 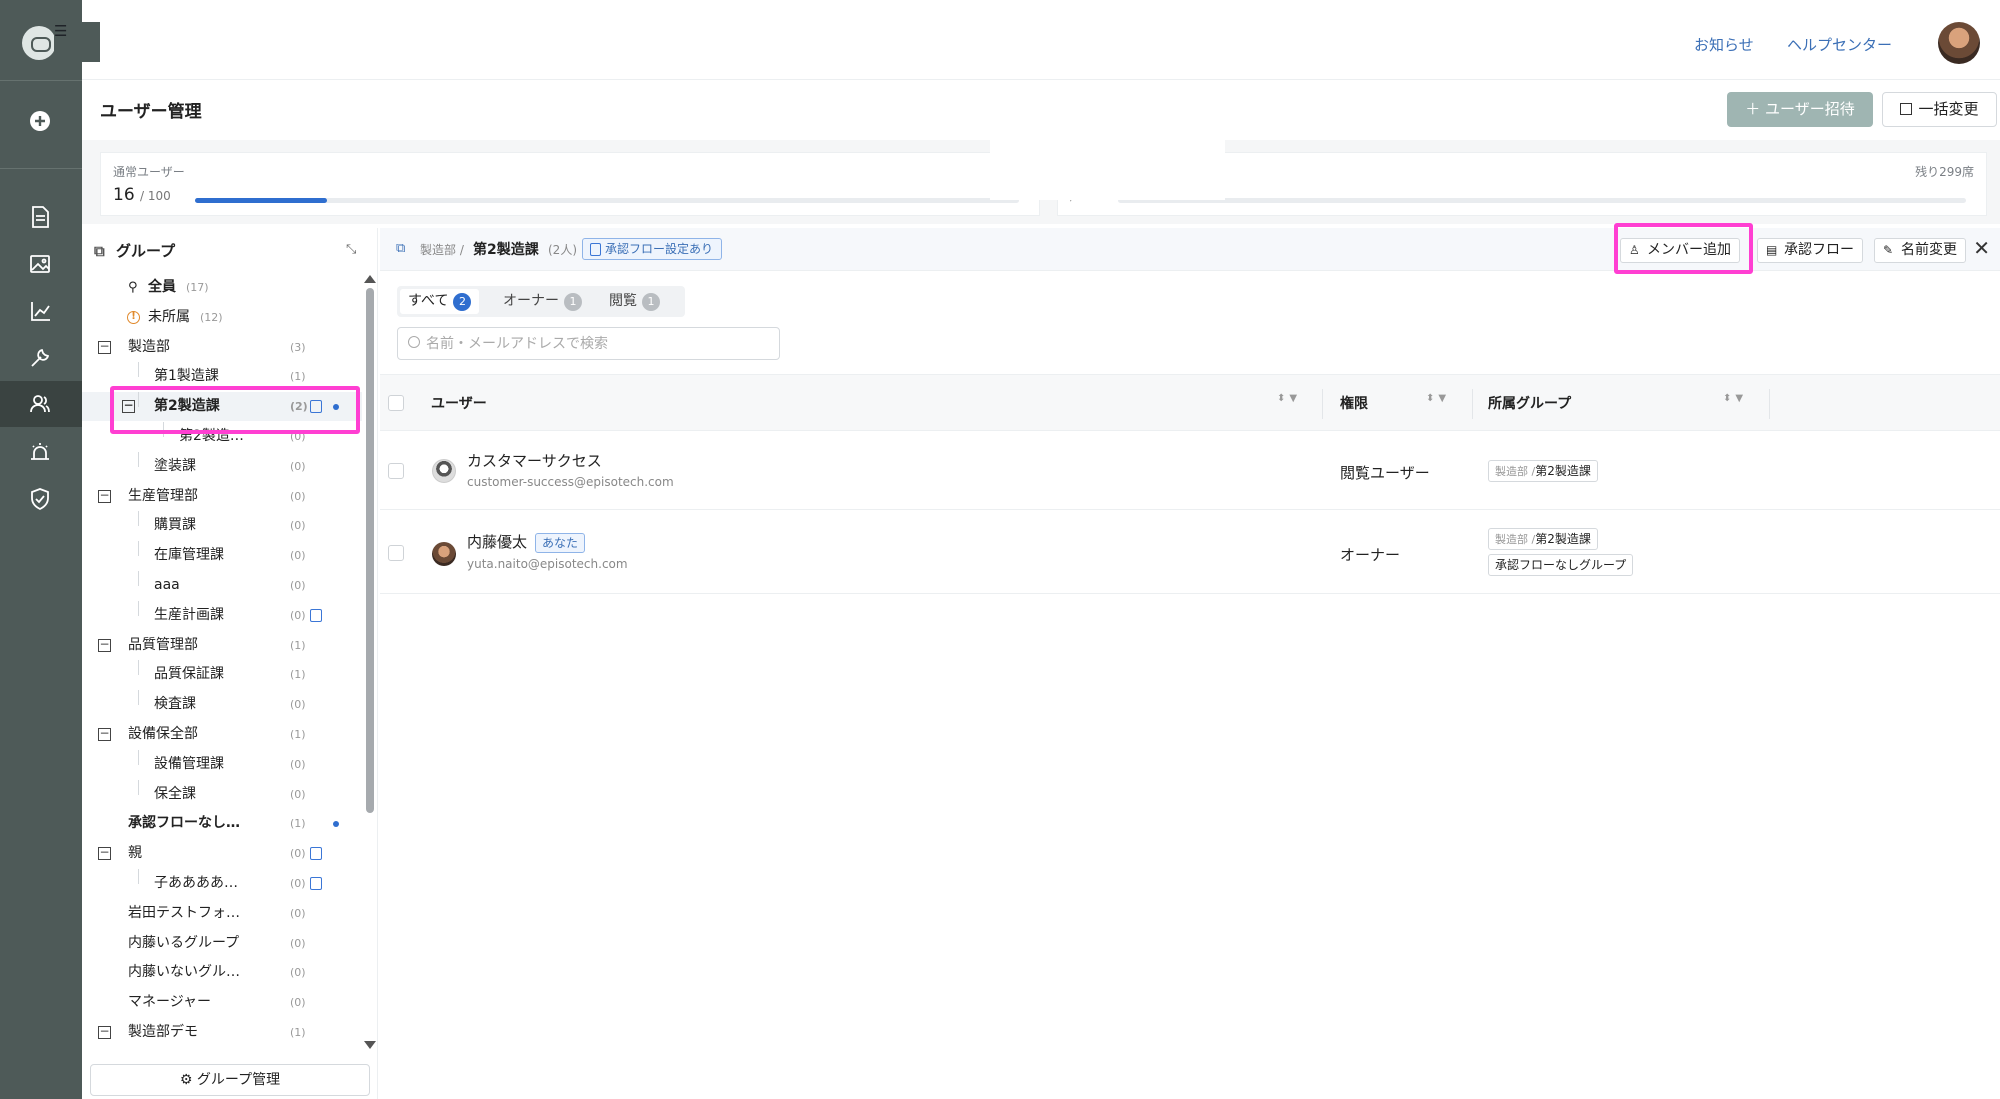 What do you see at coordinates (149, 172) in the screenshot?
I see `seat-label: 通常ユーザー` at bounding box center [149, 172].